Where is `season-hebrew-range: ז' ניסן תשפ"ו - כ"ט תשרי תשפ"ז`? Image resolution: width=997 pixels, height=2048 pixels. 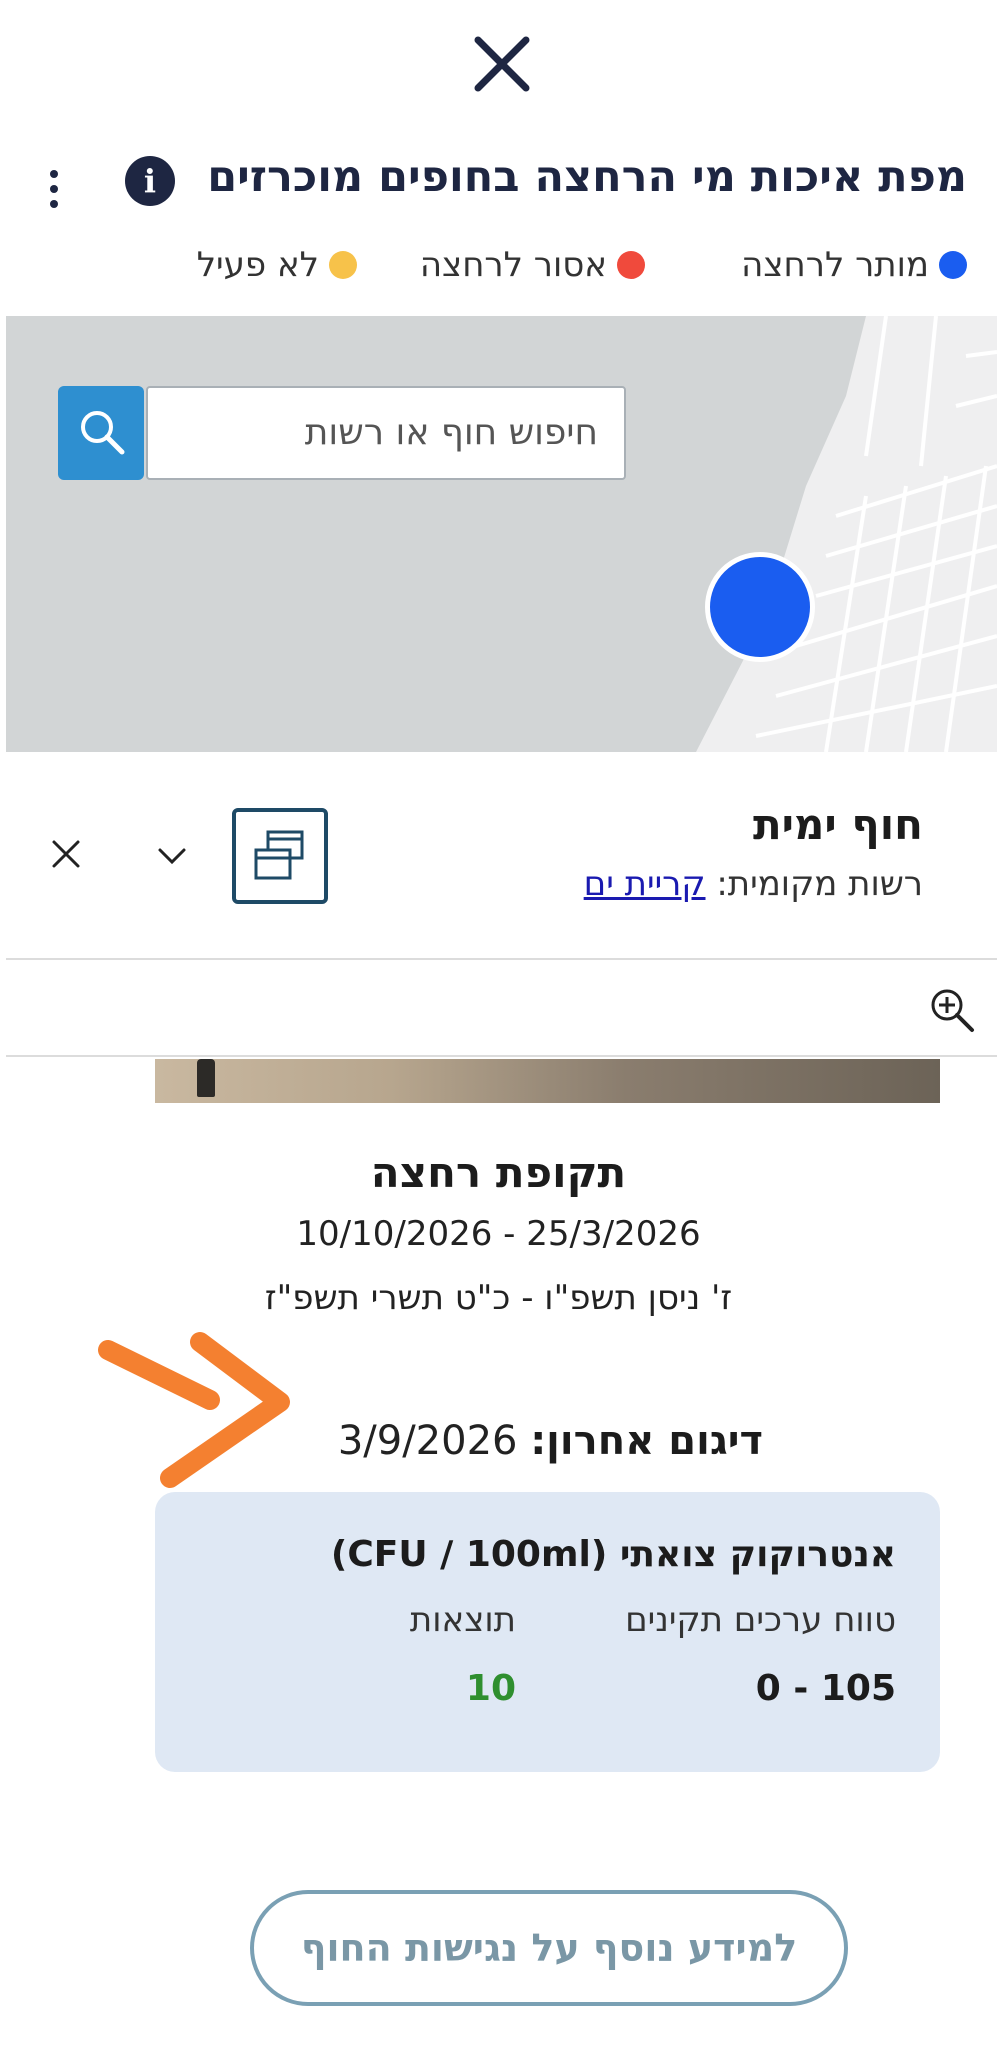
season-hebrew-range: ז' ניסן תשפ"ו - כ"ט תשרי תשפ"ז is located at coordinates (498, 1298).